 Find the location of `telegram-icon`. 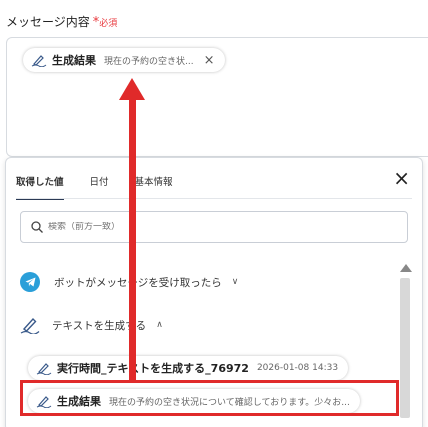

telegram-icon is located at coordinates (30, 282).